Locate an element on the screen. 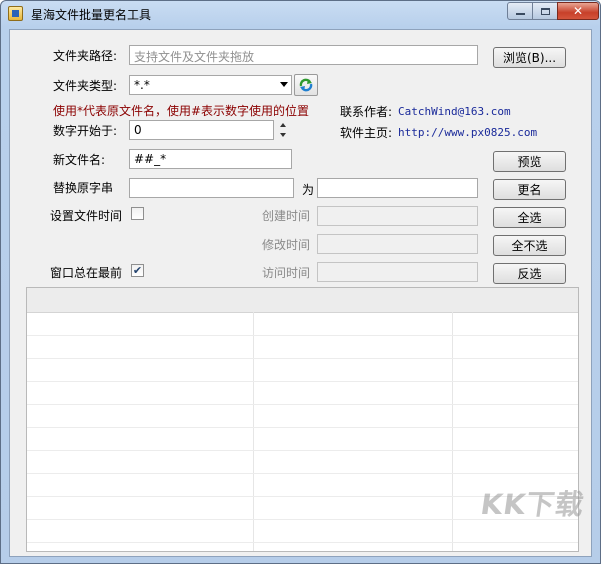 This screenshot has height=564, width=601. start-number-spinner is located at coordinates (283, 130).